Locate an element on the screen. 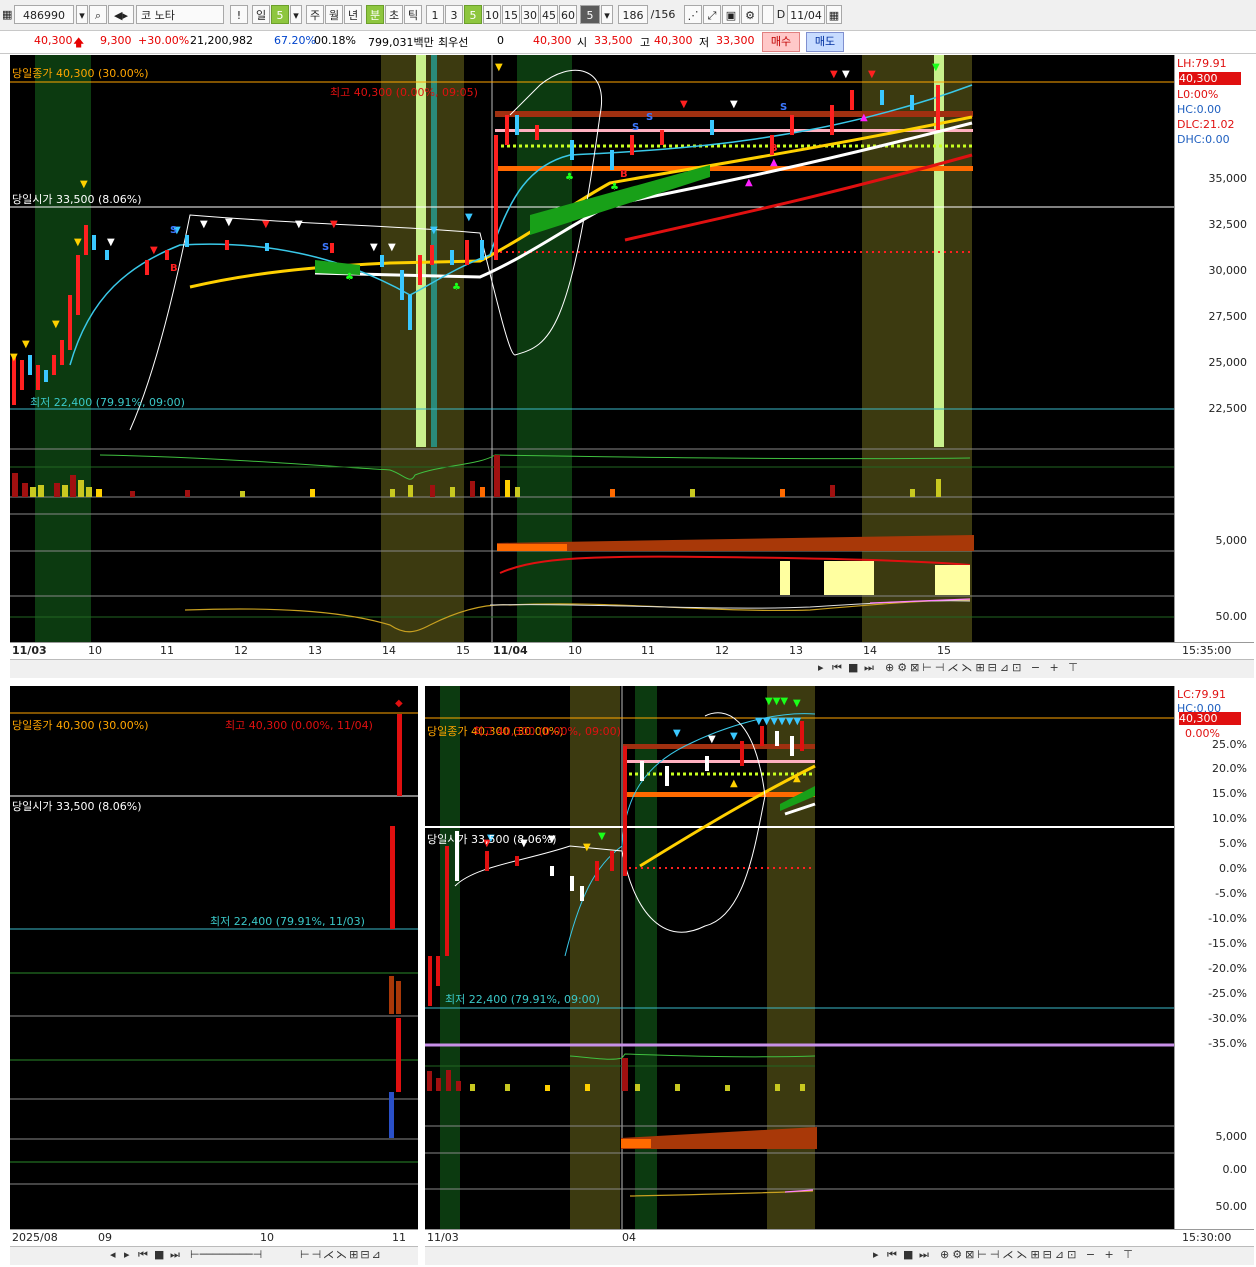 The height and width of the screenshot is (1267, 1256). info-hc: HC:0.00 is located at coordinates (1199, 109).